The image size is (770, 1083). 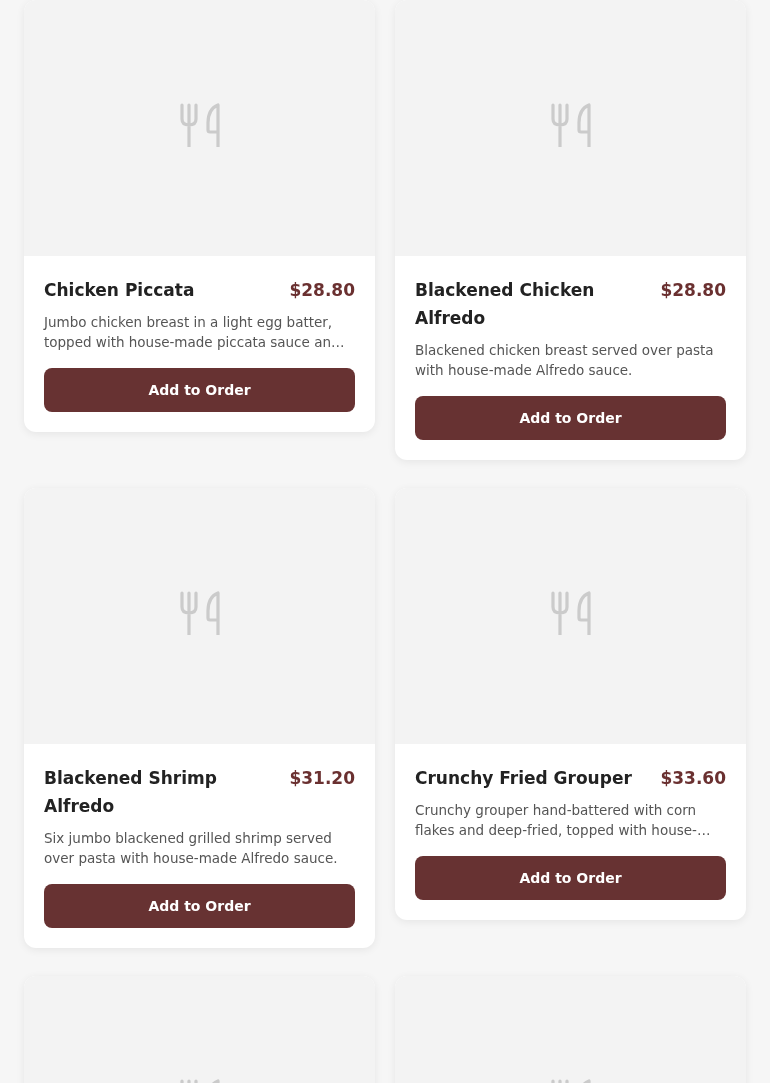 I want to click on dish-name: Chicken Piccata, so click(x=119, y=290).